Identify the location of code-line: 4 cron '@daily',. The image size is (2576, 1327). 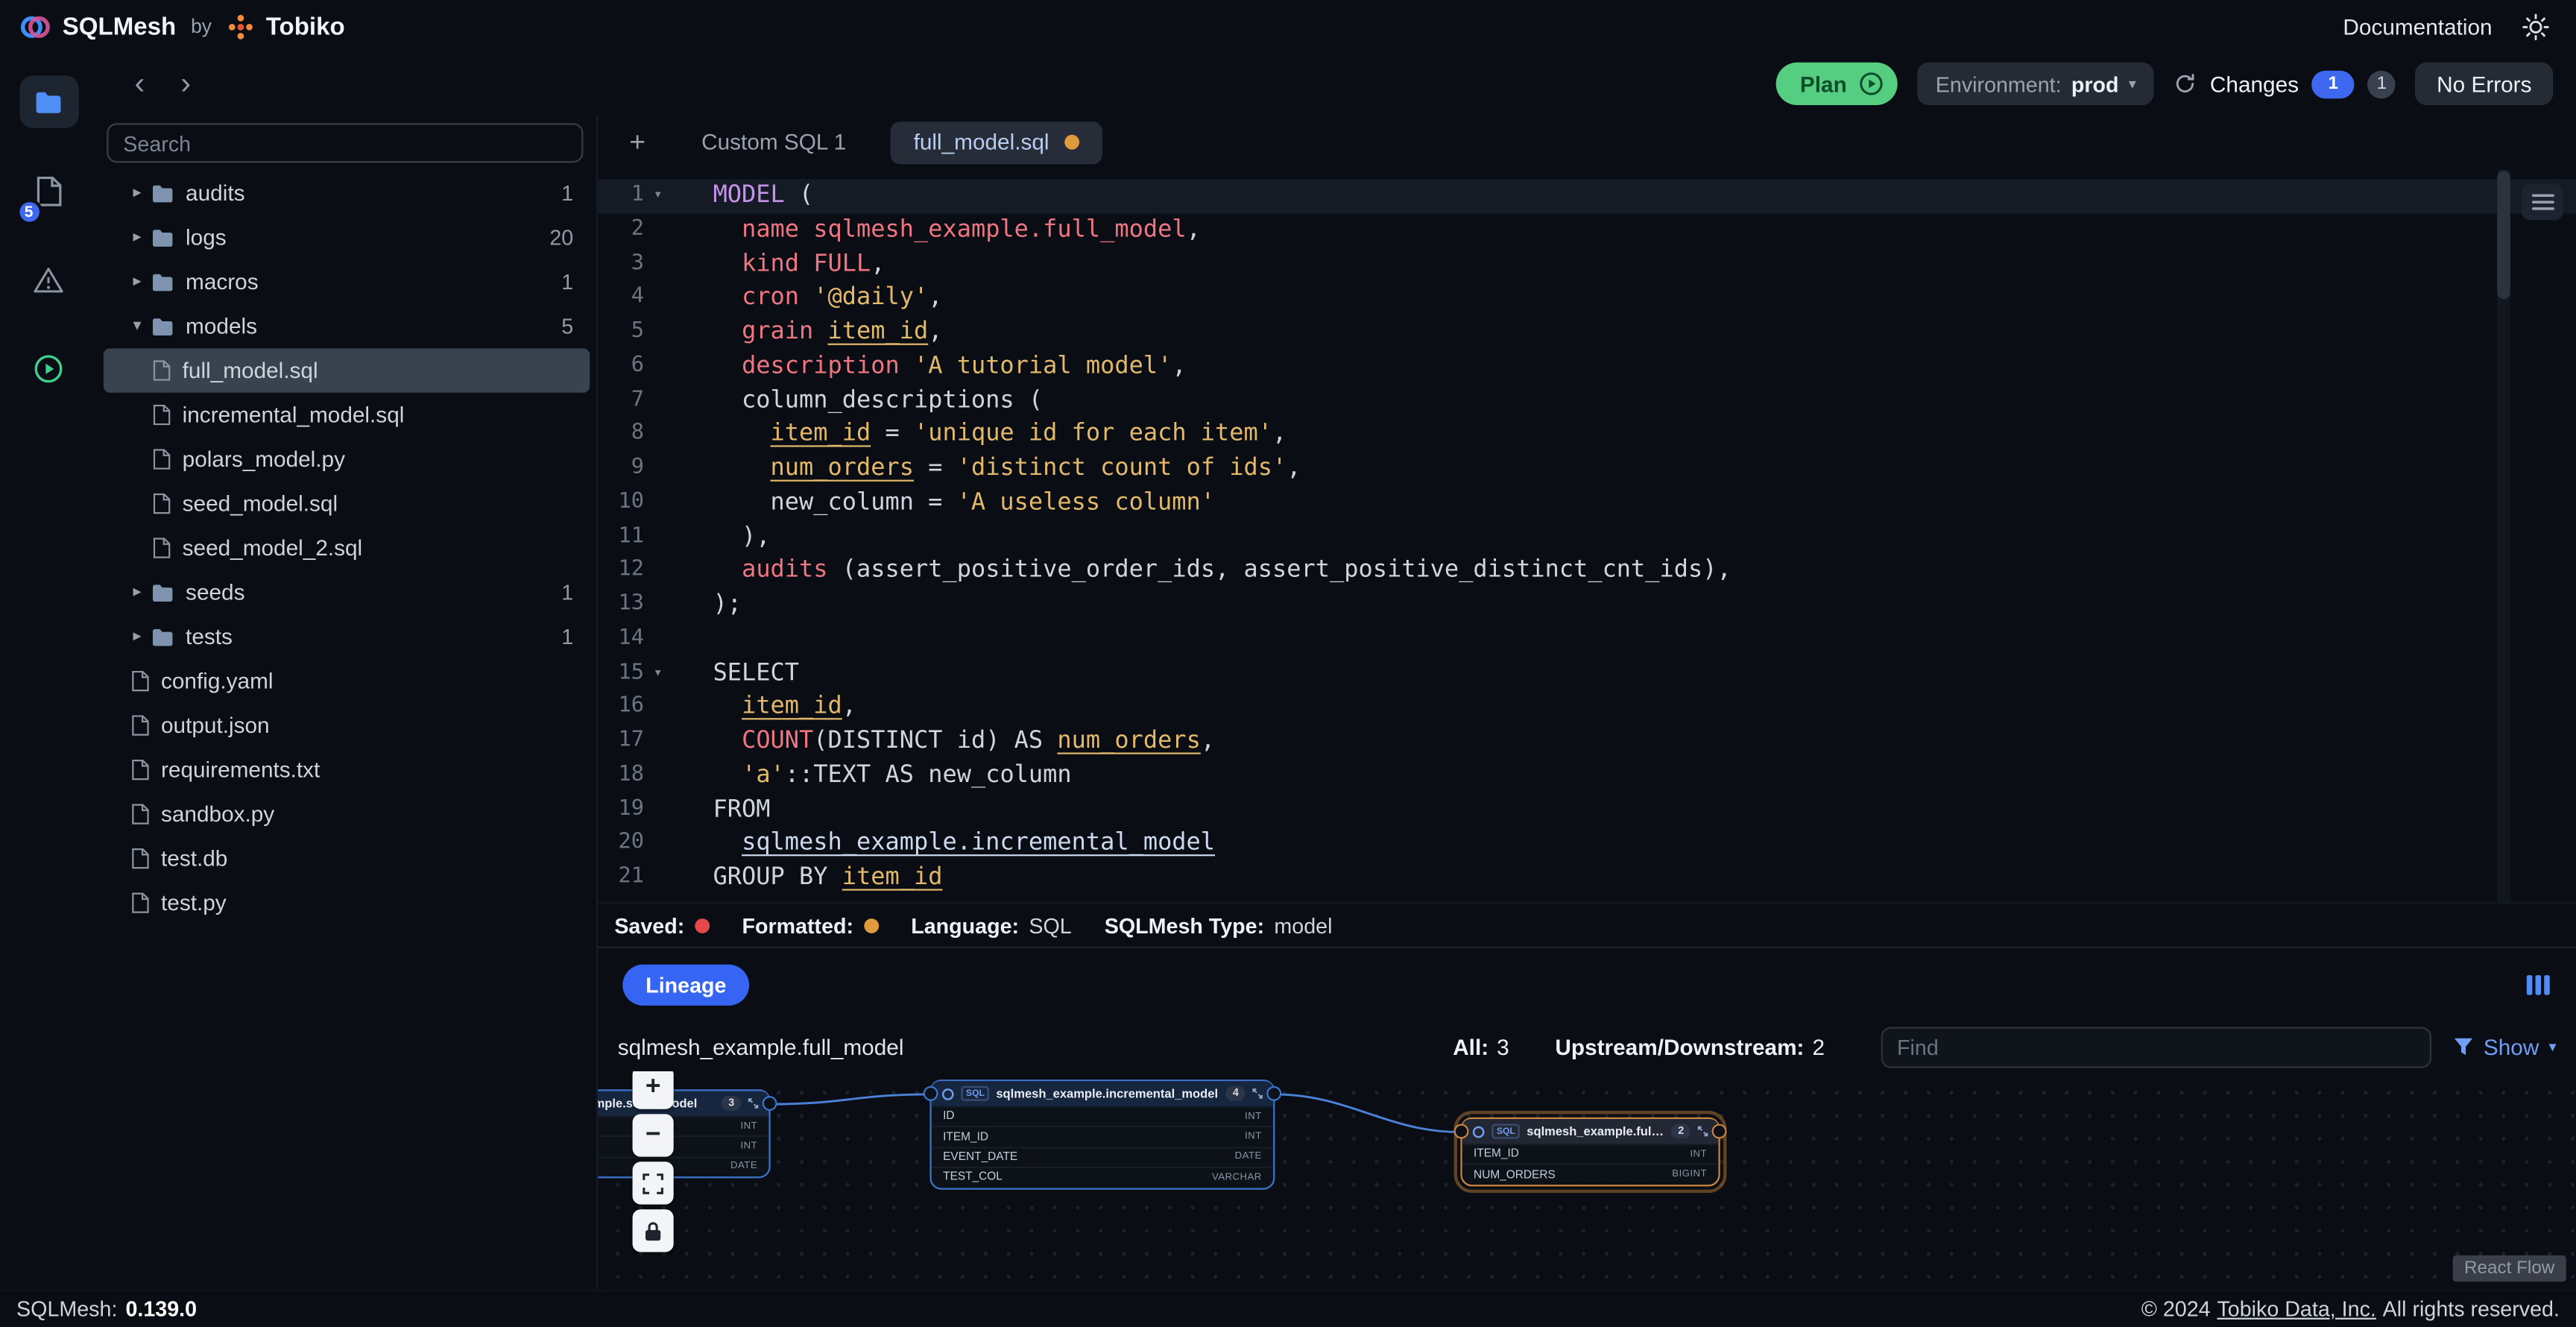
(1587, 298).